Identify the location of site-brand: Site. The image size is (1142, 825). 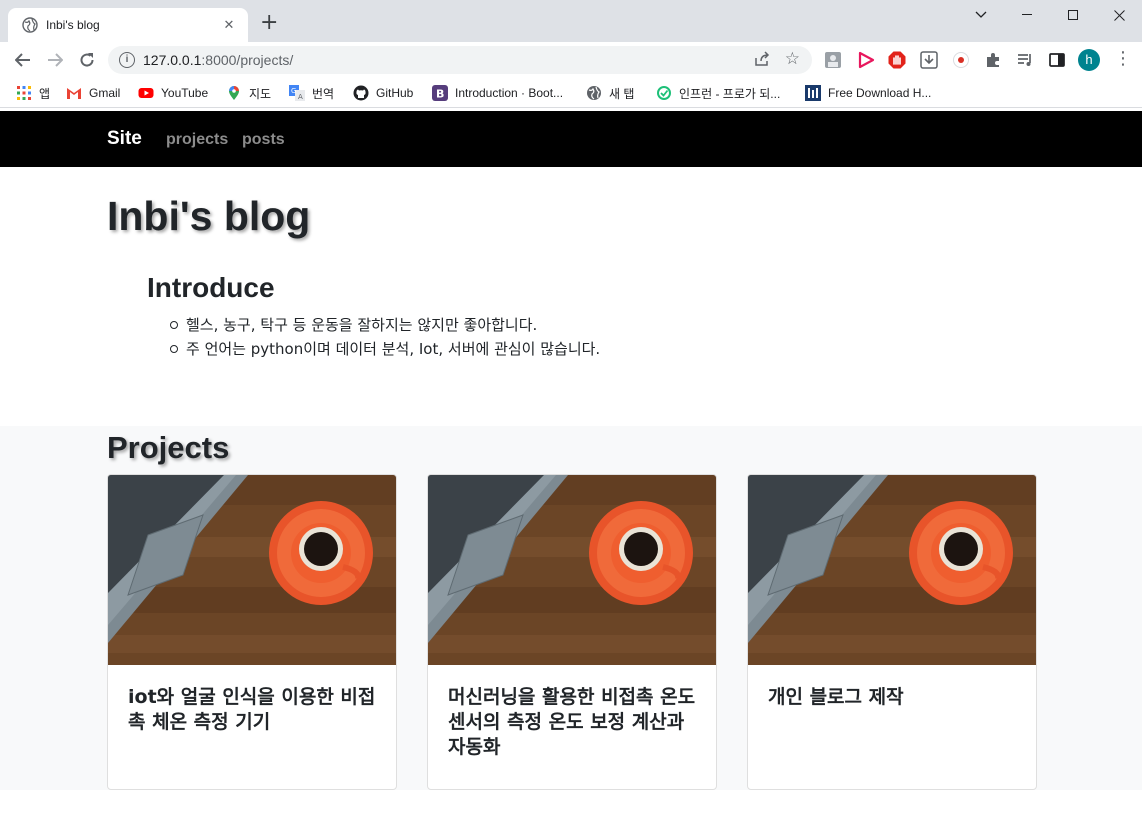
(124, 139).